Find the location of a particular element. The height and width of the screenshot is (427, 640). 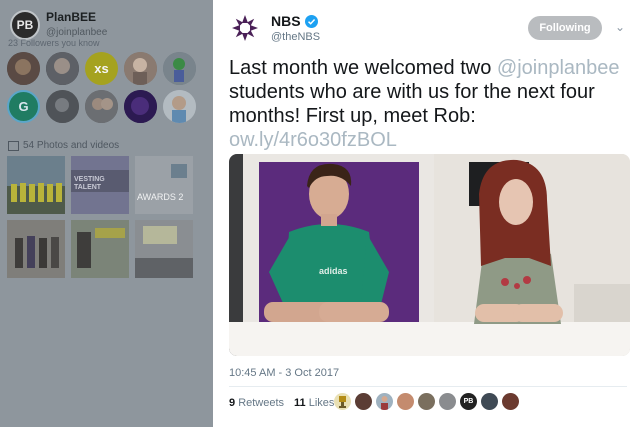

liker-avatar: PB is located at coordinates (468, 401).